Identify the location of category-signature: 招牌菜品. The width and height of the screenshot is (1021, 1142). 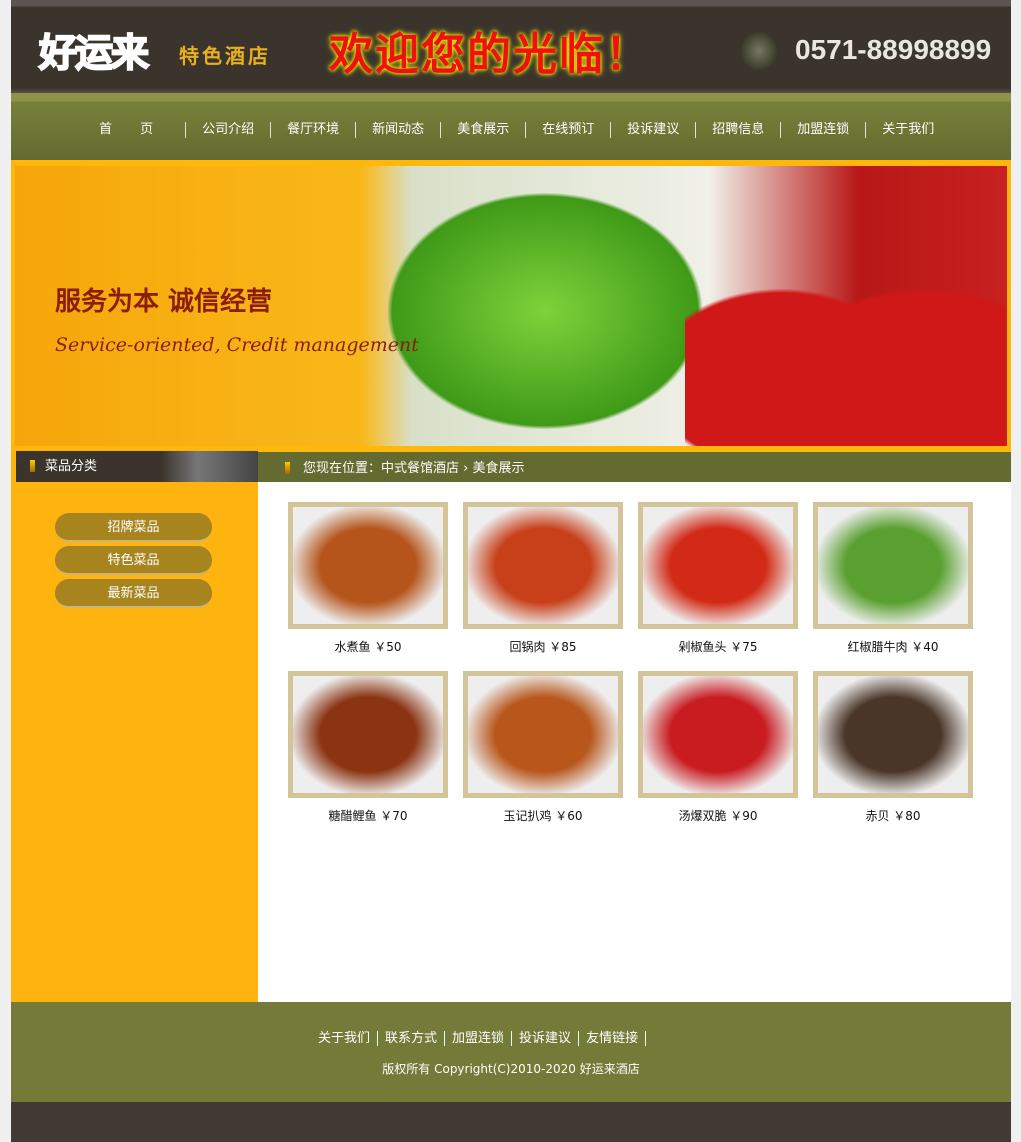
(133, 527).